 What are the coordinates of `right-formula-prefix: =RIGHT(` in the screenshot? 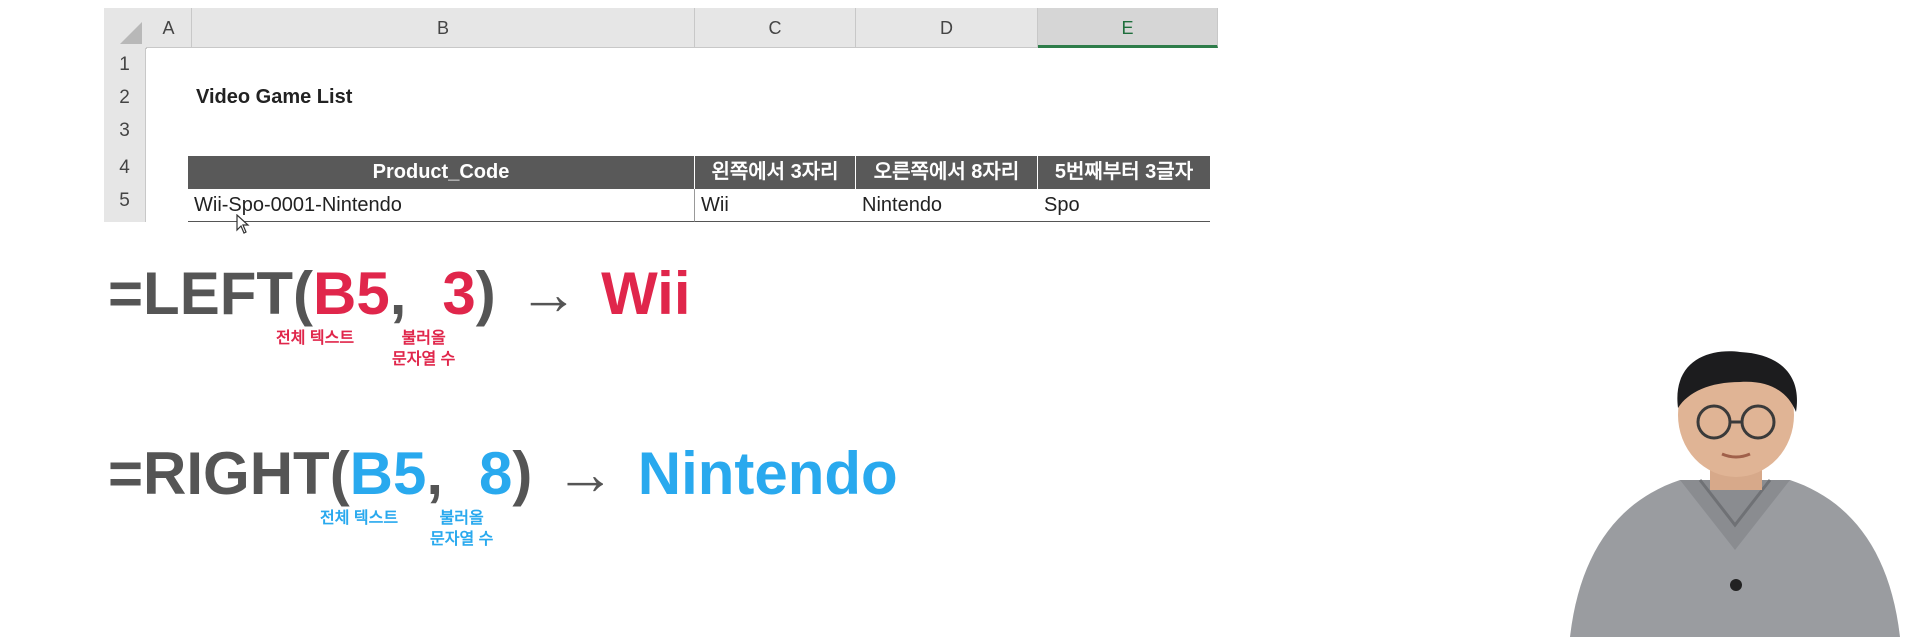 It's located at (229, 473).